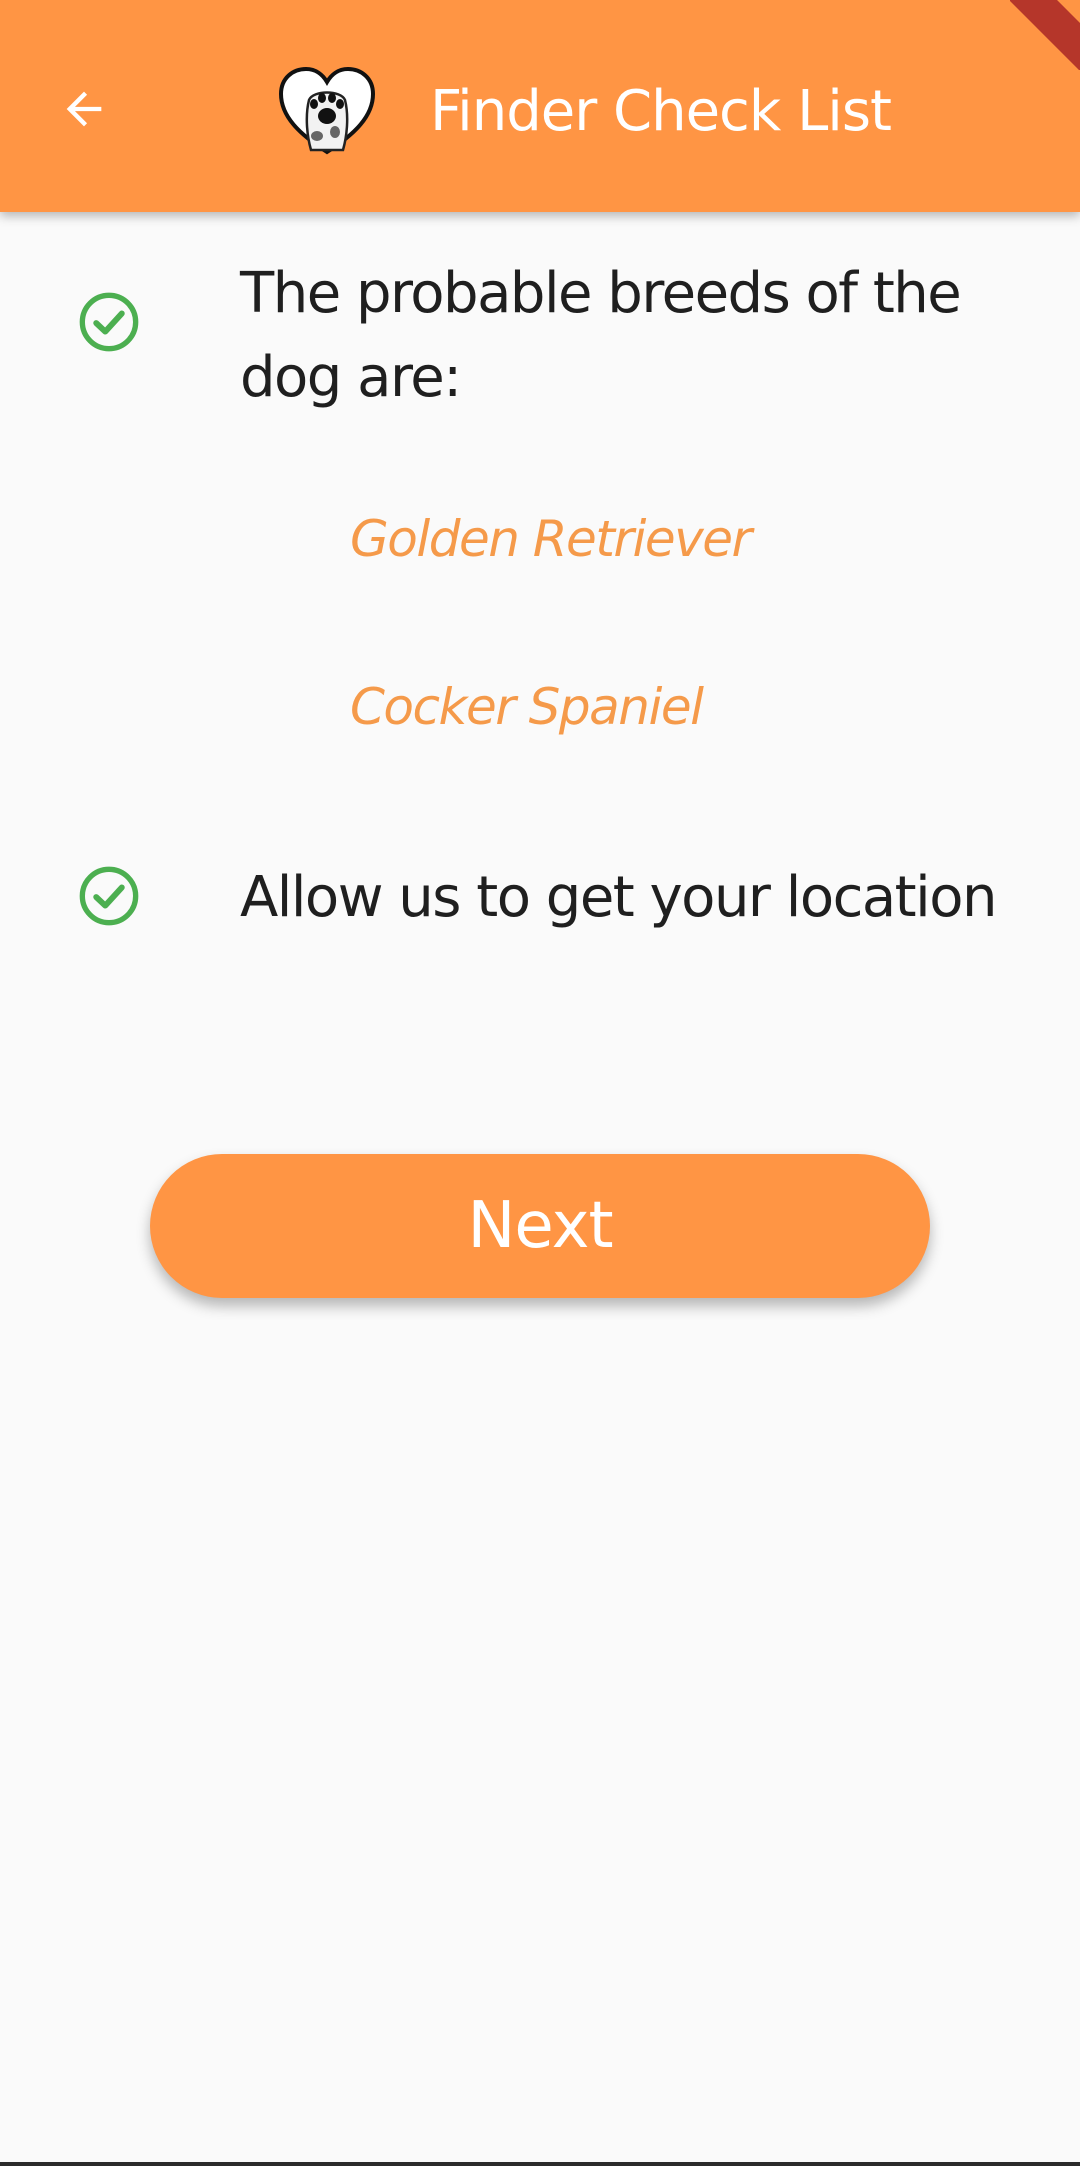 The image size is (1080, 2166). I want to click on back-button, so click(84, 109).